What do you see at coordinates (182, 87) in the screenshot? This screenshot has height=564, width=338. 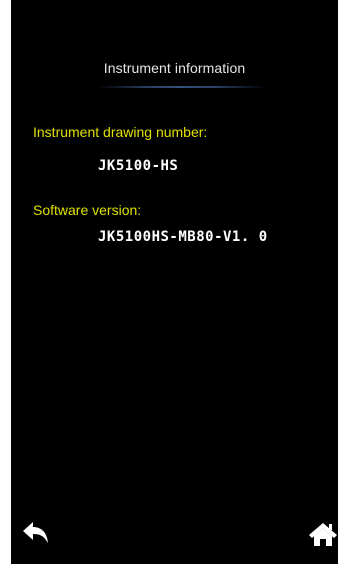 I see `title-divider` at bounding box center [182, 87].